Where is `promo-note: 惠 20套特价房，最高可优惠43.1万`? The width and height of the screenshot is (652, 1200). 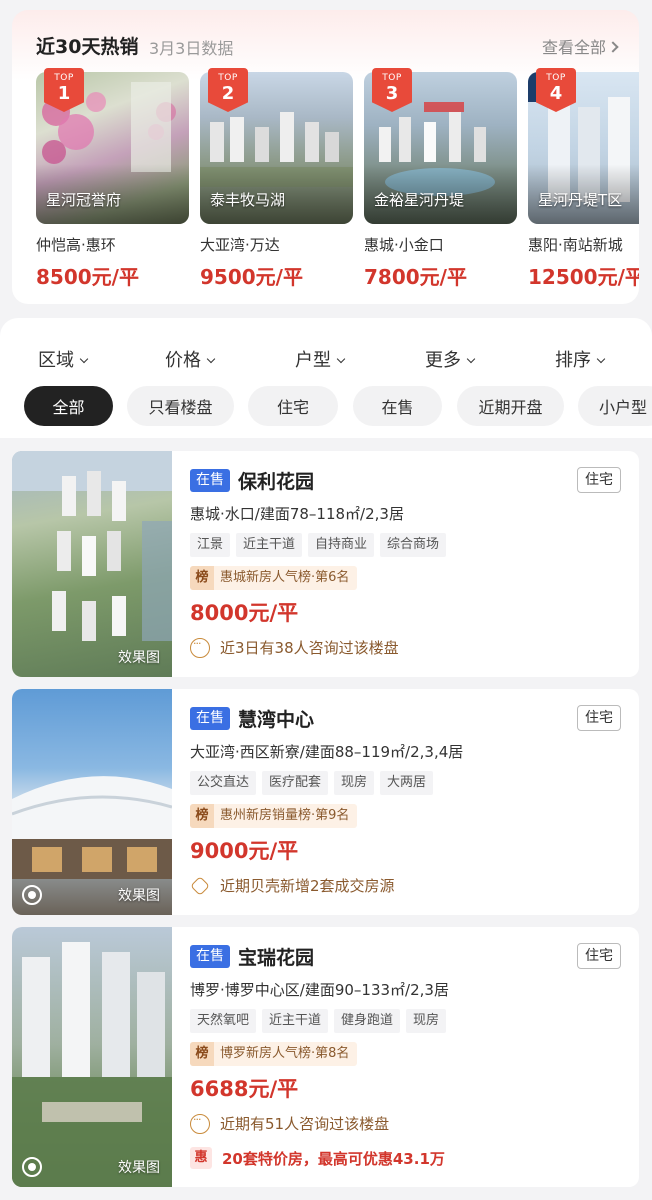
promo-note: 惠 20套特价房，最高可优惠43.1万 is located at coordinates (317, 1158).